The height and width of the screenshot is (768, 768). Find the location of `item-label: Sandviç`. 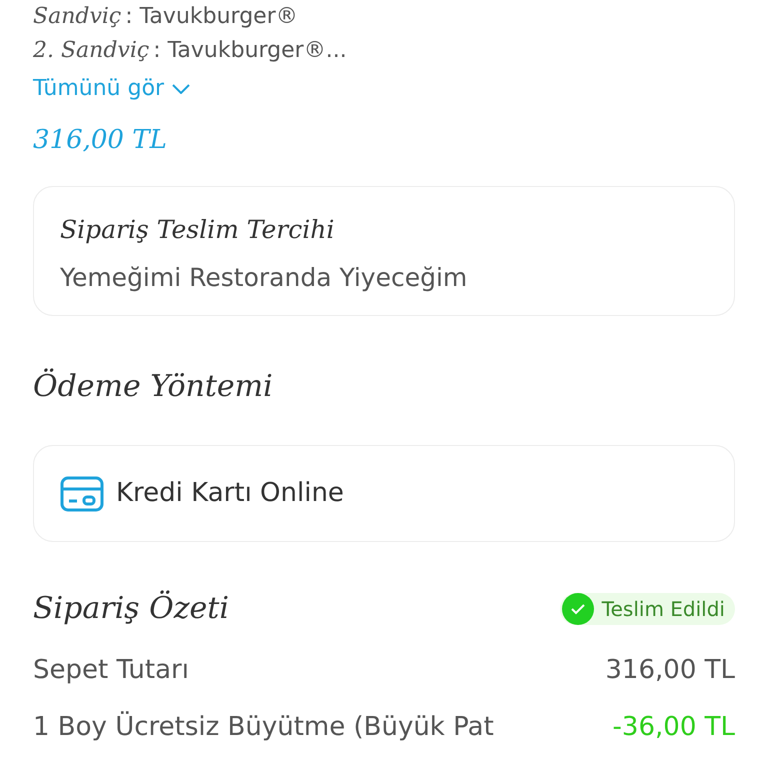

item-label: Sandviç is located at coordinates (77, 17).